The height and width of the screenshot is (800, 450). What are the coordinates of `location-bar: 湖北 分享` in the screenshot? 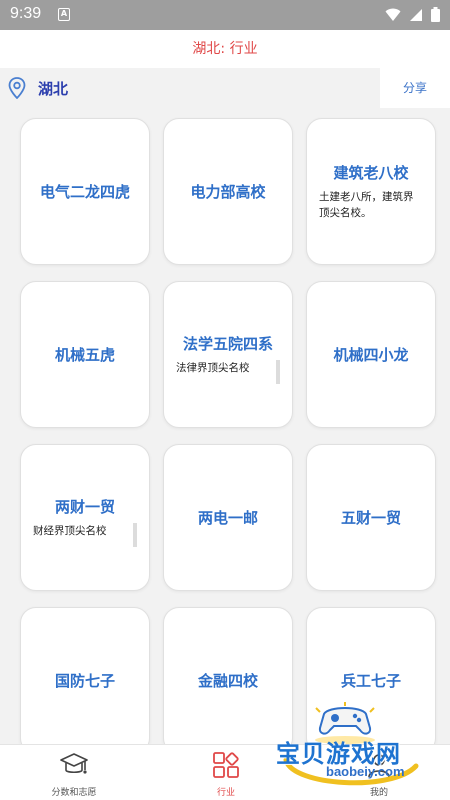 It's located at (225, 88).